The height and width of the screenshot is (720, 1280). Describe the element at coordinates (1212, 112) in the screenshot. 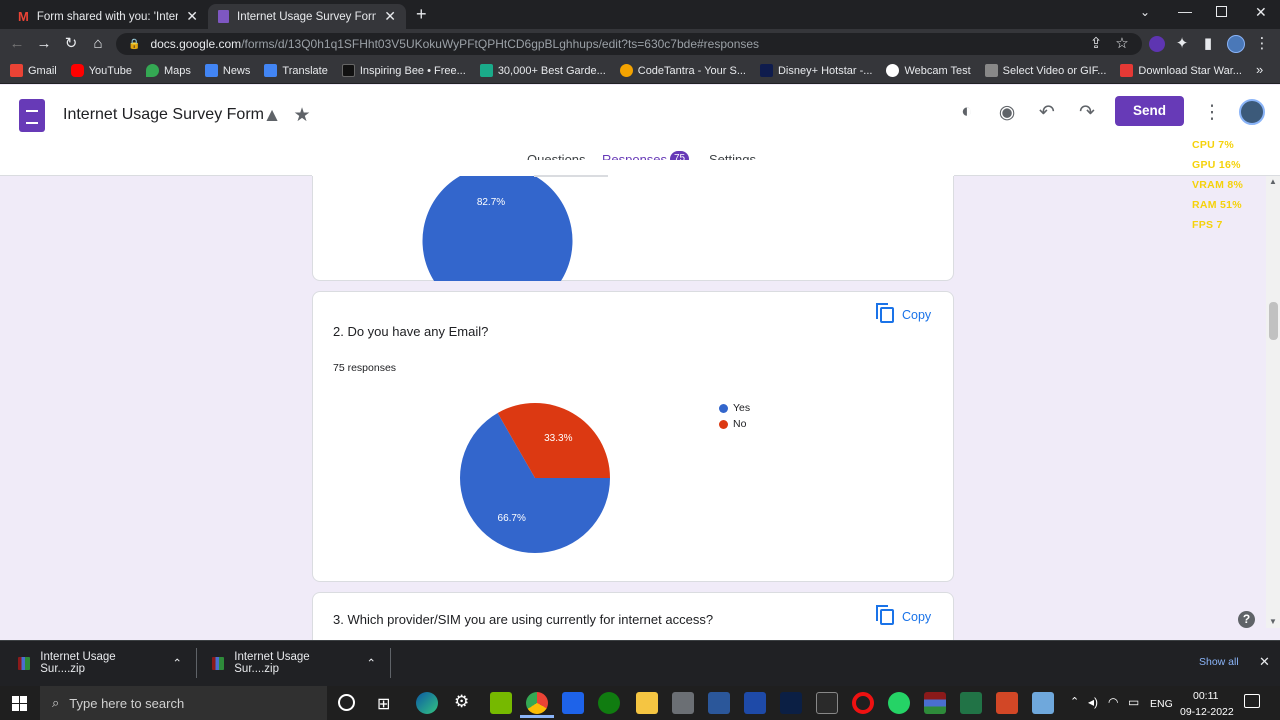

I see `more-options-icon: ⋮` at that location.